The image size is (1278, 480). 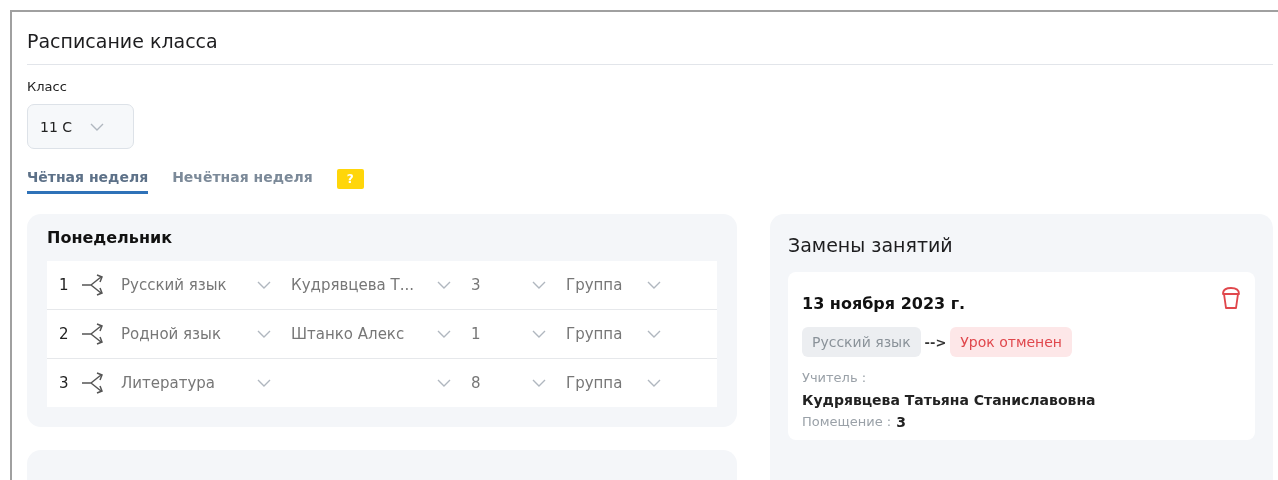 I want to click on week-tab: Чётная неделя, so click(x=88, y=178).